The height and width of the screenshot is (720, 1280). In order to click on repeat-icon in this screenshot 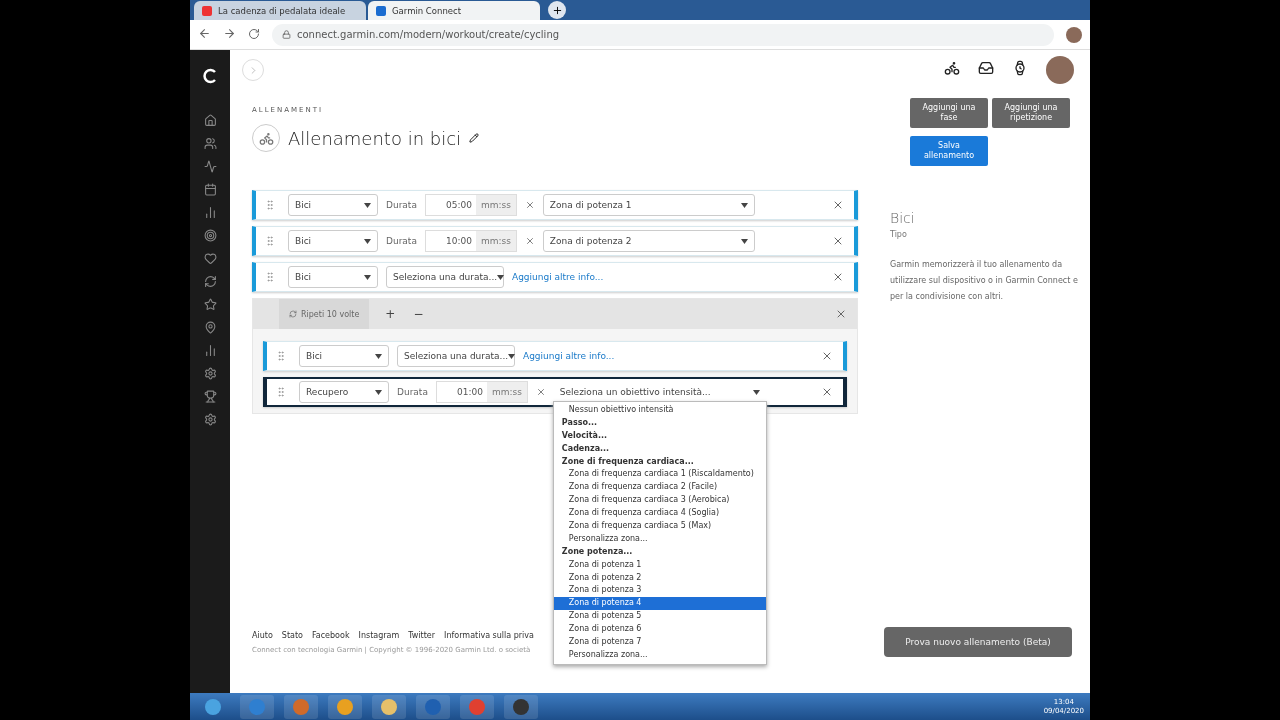, I will do `click(293, 314)`.